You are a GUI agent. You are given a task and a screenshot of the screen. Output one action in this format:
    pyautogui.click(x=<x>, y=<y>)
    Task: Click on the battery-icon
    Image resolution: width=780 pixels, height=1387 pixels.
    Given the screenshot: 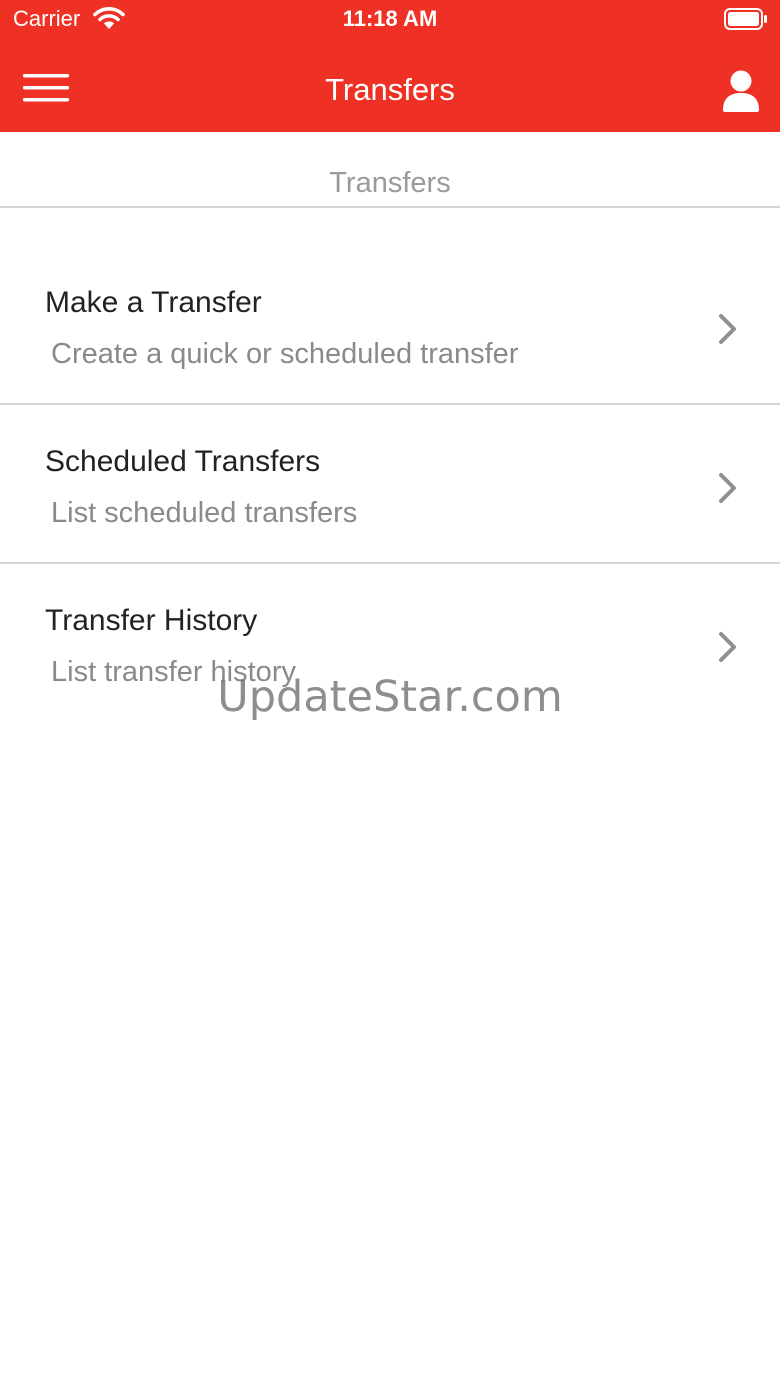 What is the action you would take?
    pyautogui.click(x=745, y=19)
    